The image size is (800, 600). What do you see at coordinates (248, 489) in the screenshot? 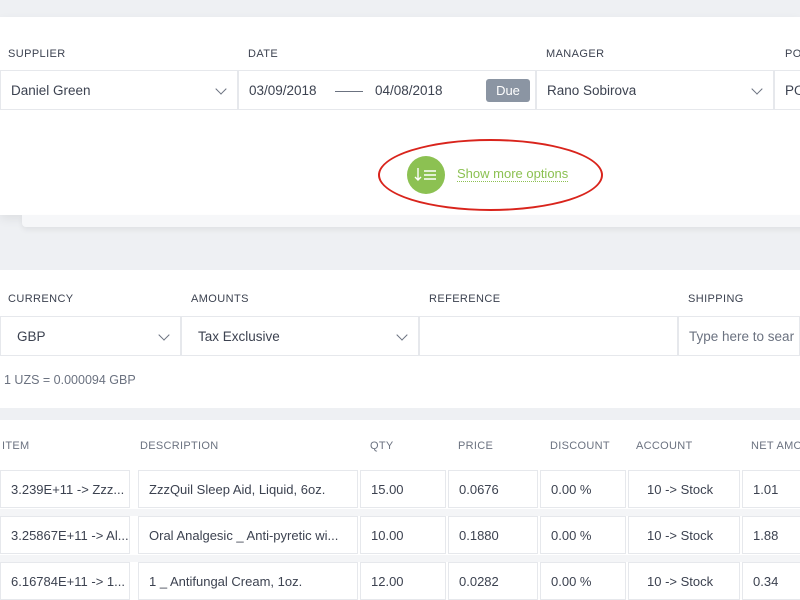
I see `description-cell: ZzzQuil Sleep Aid, Liquid, 6oz.` at bounding box center [248, 489].